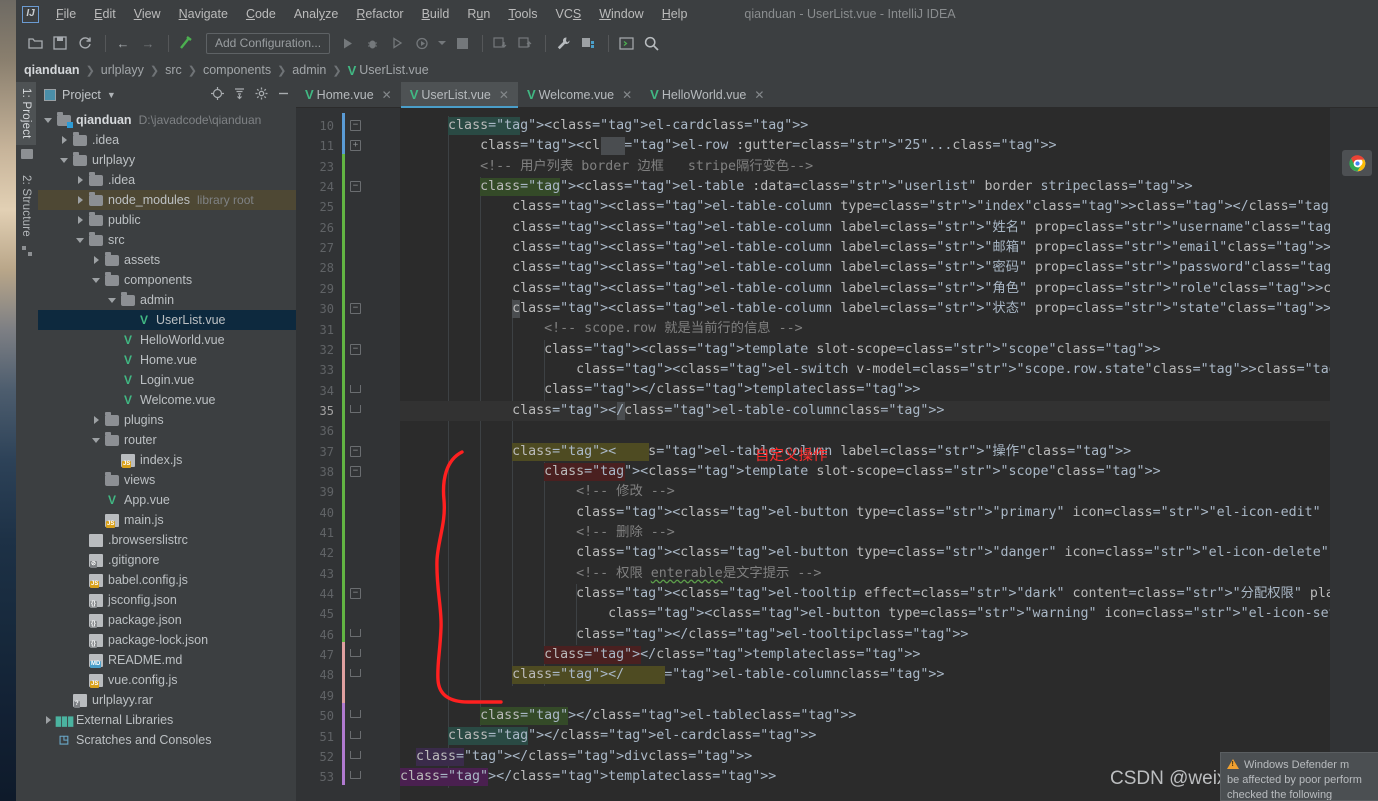 The height and width of the screenshot is (801, 1378). What do you see at coordinates (147, 14) in the screenshot?
I see `menu-item-view: View` at bounding box center [147, 14].